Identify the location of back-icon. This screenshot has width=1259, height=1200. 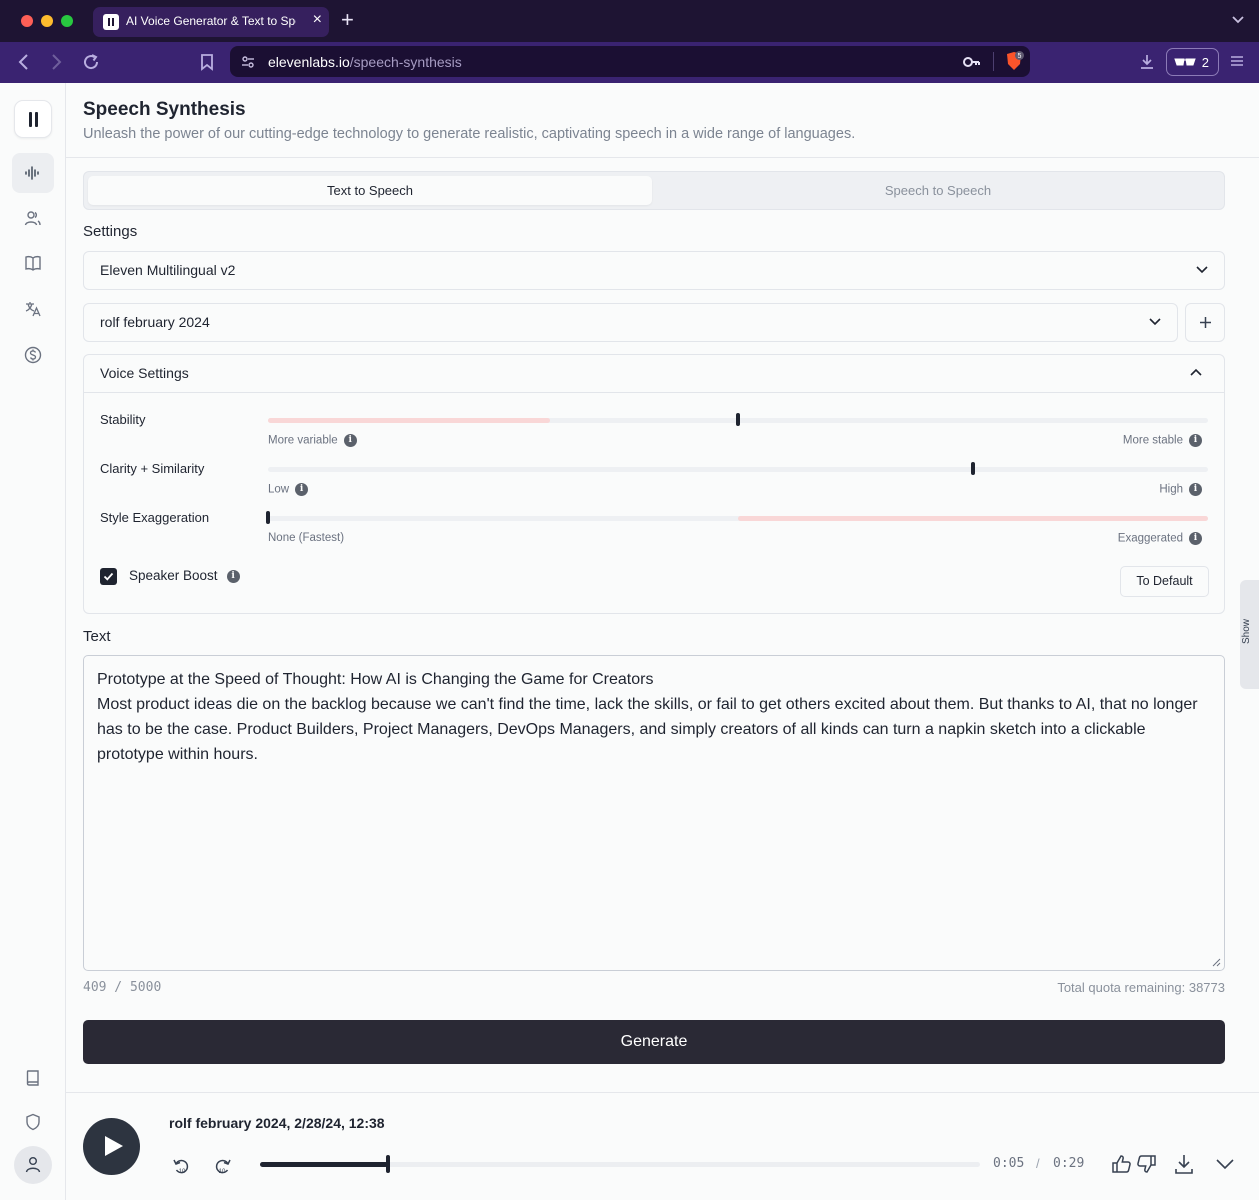
(24, 62).